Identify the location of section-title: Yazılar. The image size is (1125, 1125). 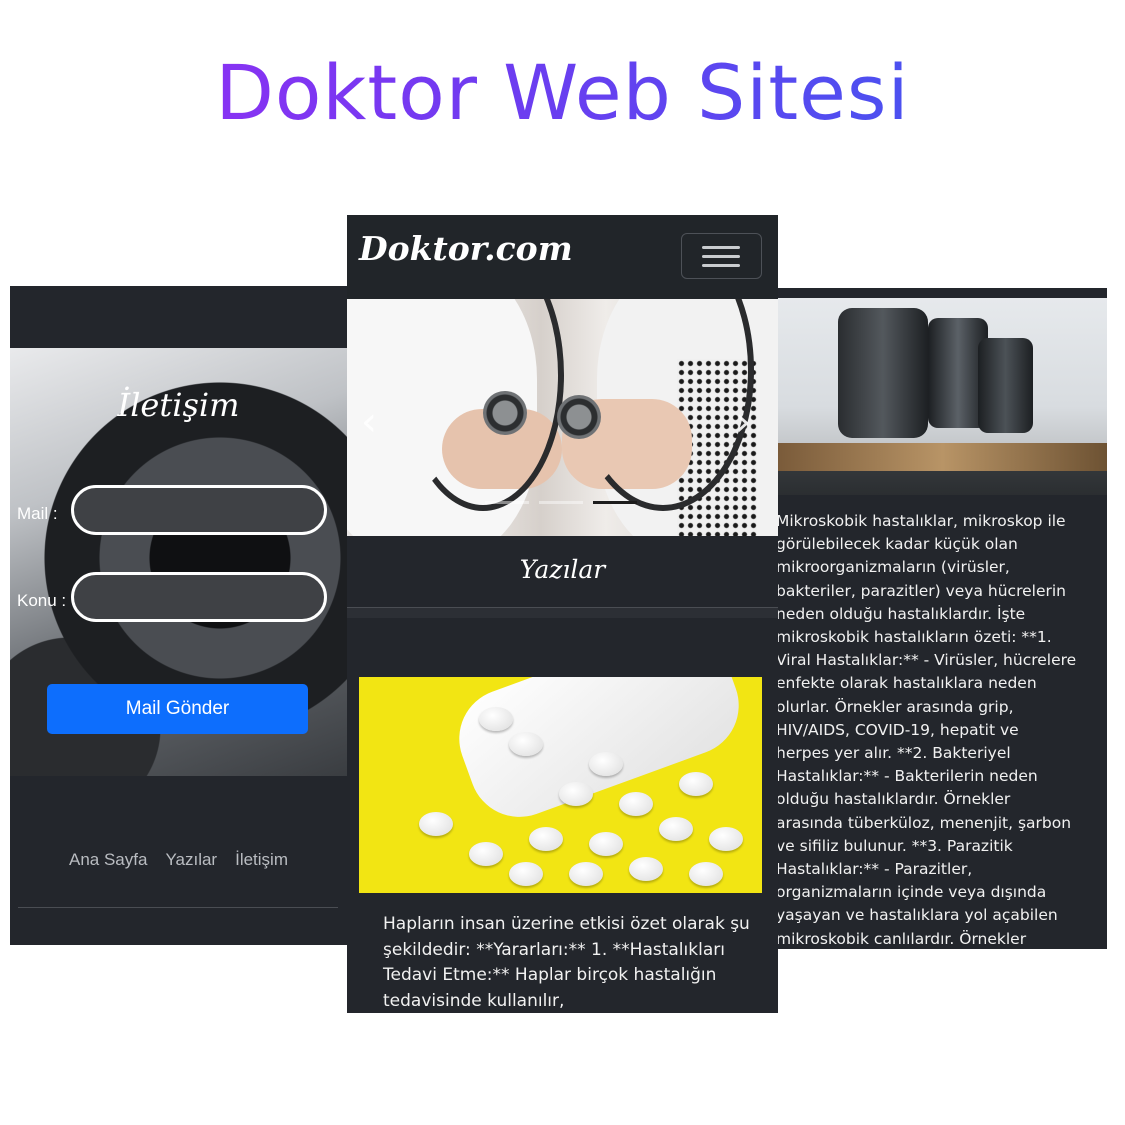
(562, 569).